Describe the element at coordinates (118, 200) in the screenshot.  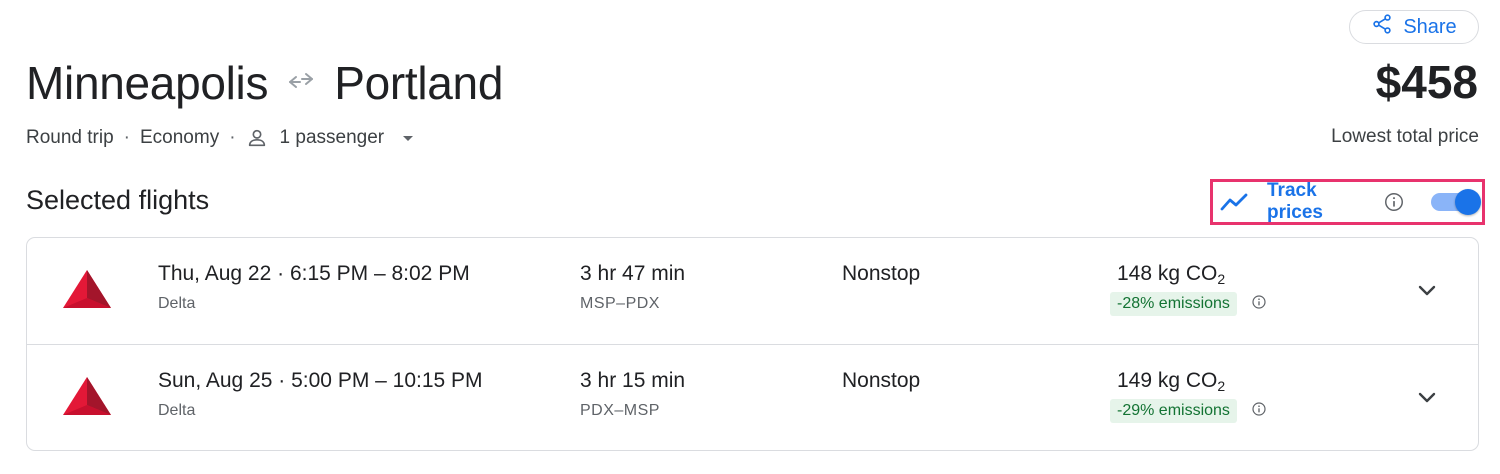
I see `section-title: Selected flights` at that location.